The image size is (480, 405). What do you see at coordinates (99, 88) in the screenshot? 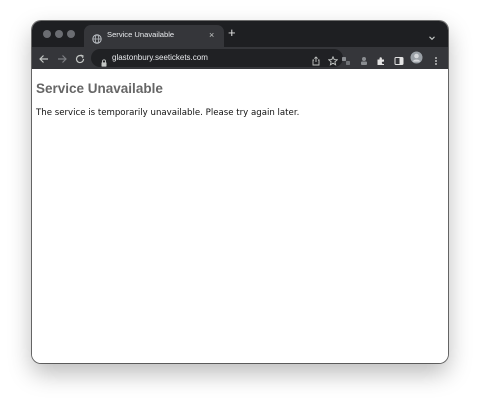
I see `page-title: Service Unavailable` at bounding box center [99, 88].